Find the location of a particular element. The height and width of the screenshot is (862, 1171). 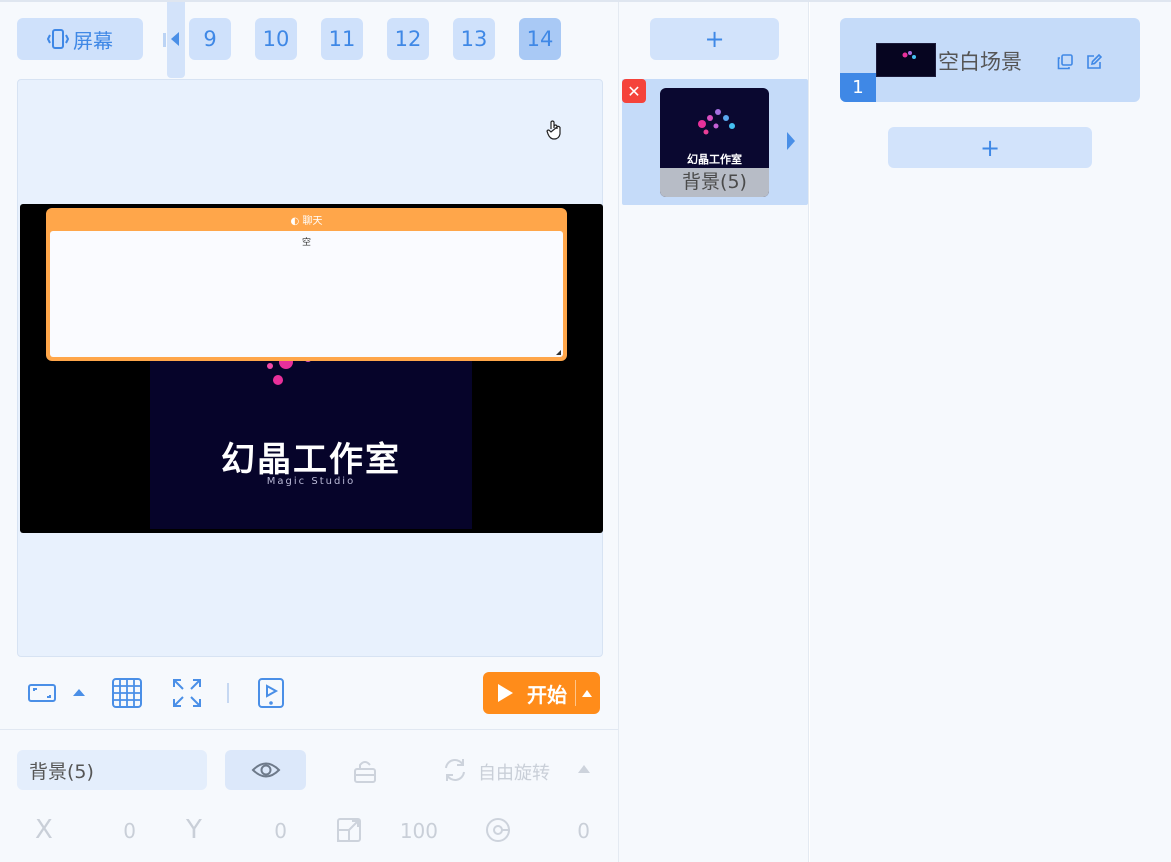

screen-tab-10: 10 is located at coordinates (276, 39).